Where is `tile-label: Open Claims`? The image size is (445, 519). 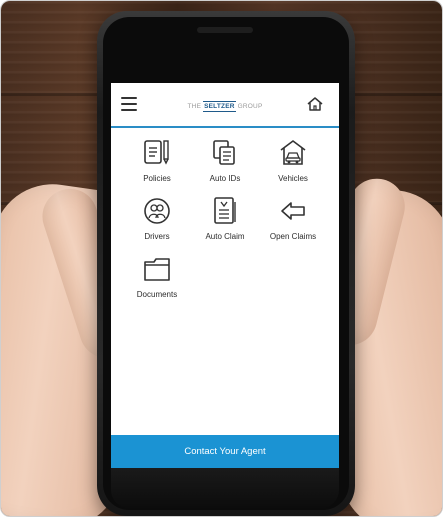
tile-label: Open Claims is located at coordinates (293, 236).